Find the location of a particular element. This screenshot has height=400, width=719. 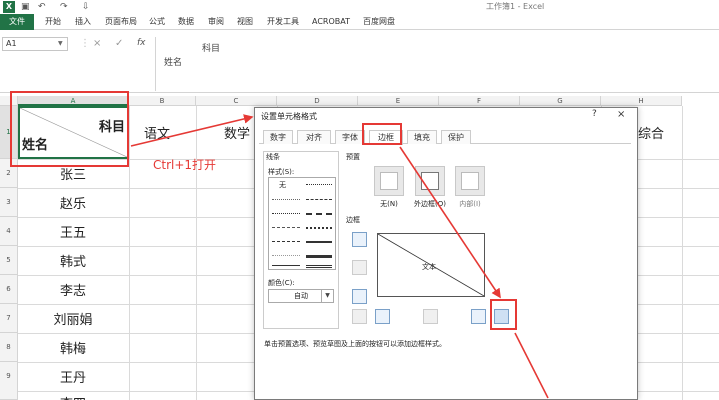

annotation-text: Ctrl+1打开 is located at coordinates (185, 165).